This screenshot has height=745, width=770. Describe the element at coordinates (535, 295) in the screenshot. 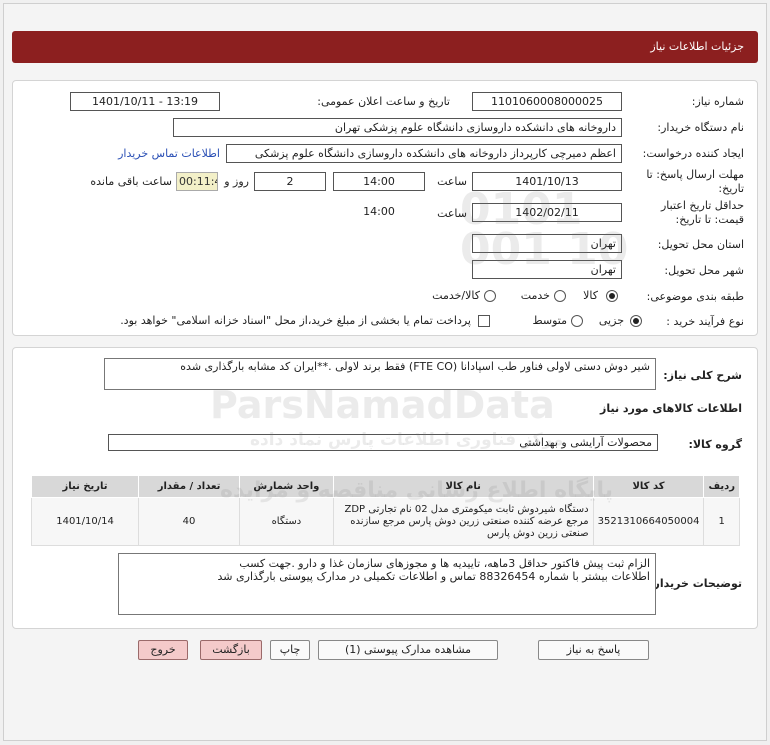

I see `category-option-service: خدمت` at that location.